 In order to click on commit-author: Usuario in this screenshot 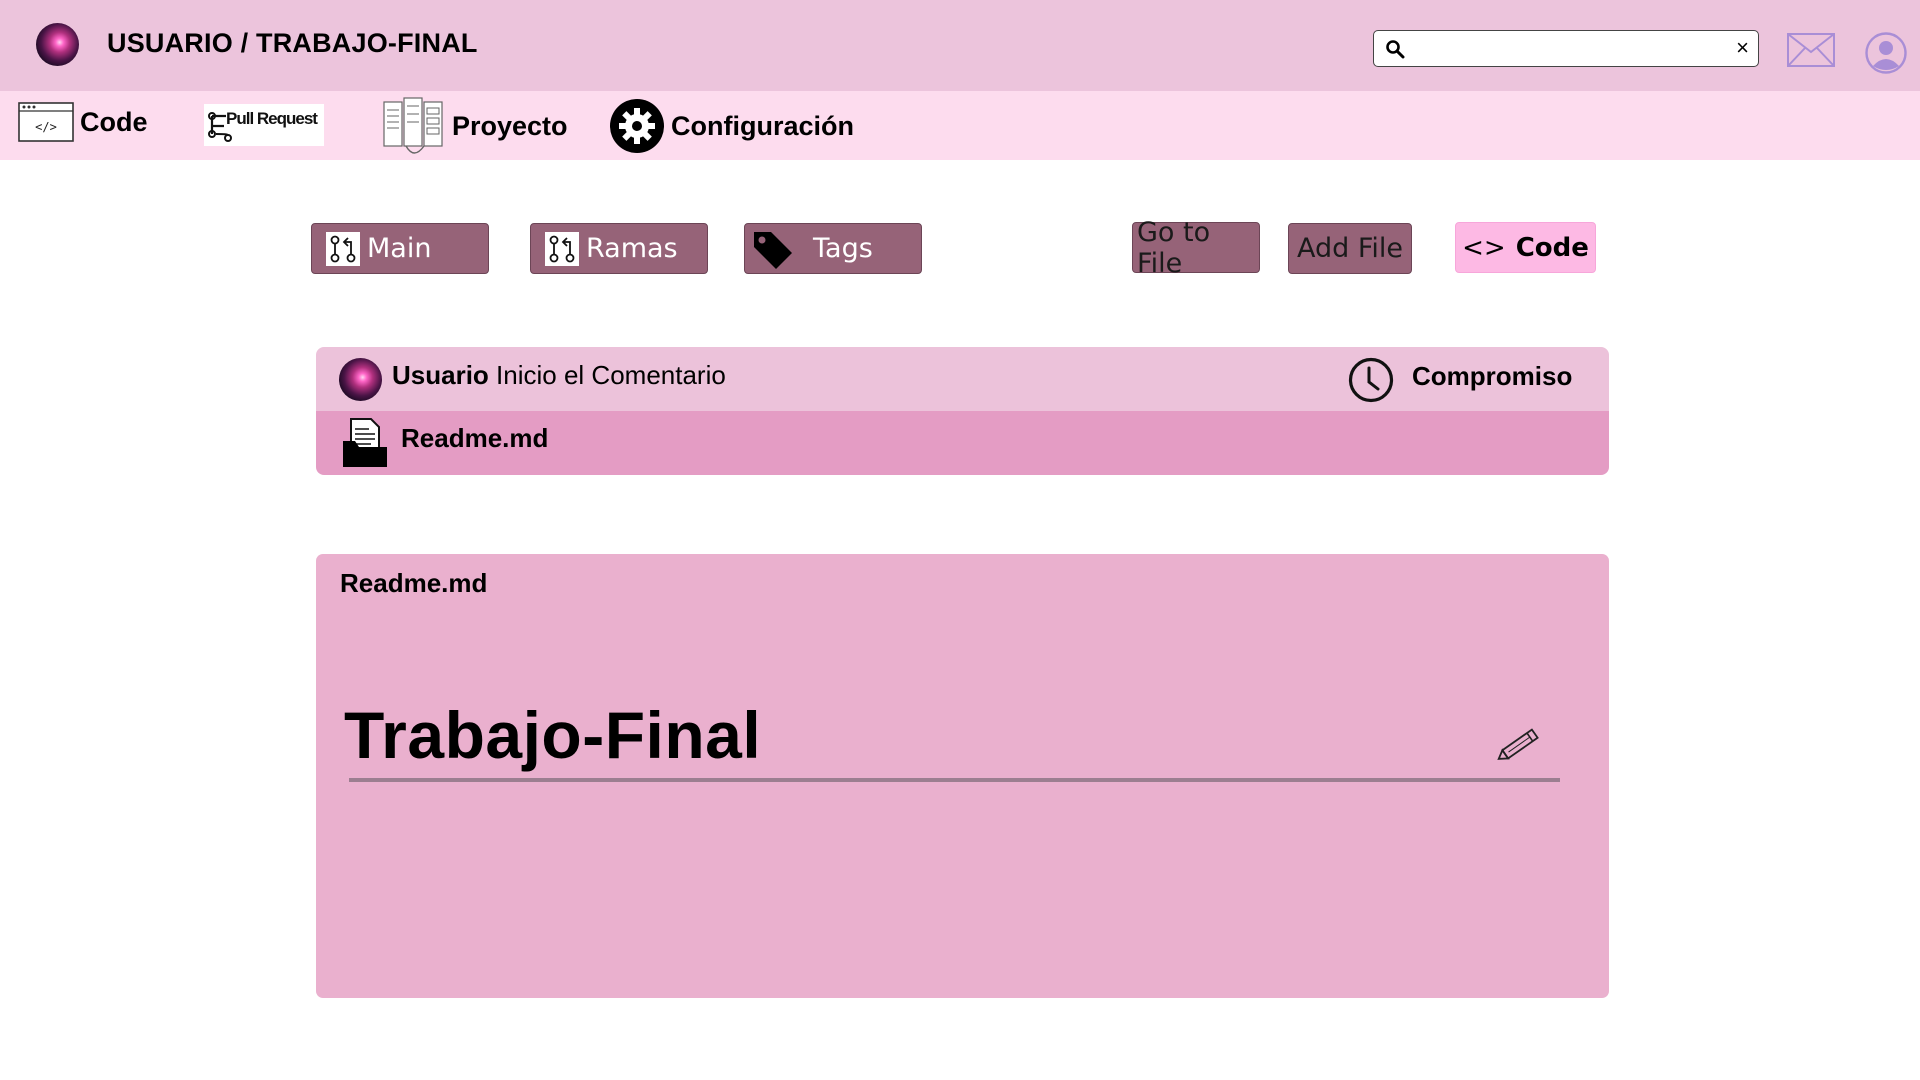, I will do `click(440, 375)`.